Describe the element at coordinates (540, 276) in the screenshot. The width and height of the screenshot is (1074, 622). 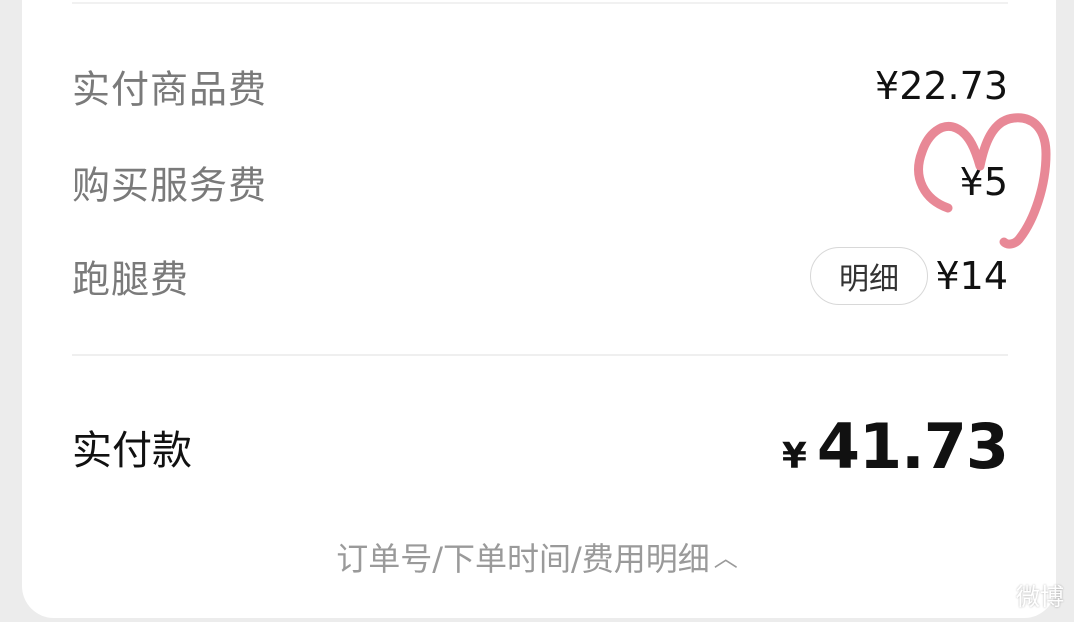
I see `fee-row-delivery: 跑腿费 明细 ¥14` at that location.